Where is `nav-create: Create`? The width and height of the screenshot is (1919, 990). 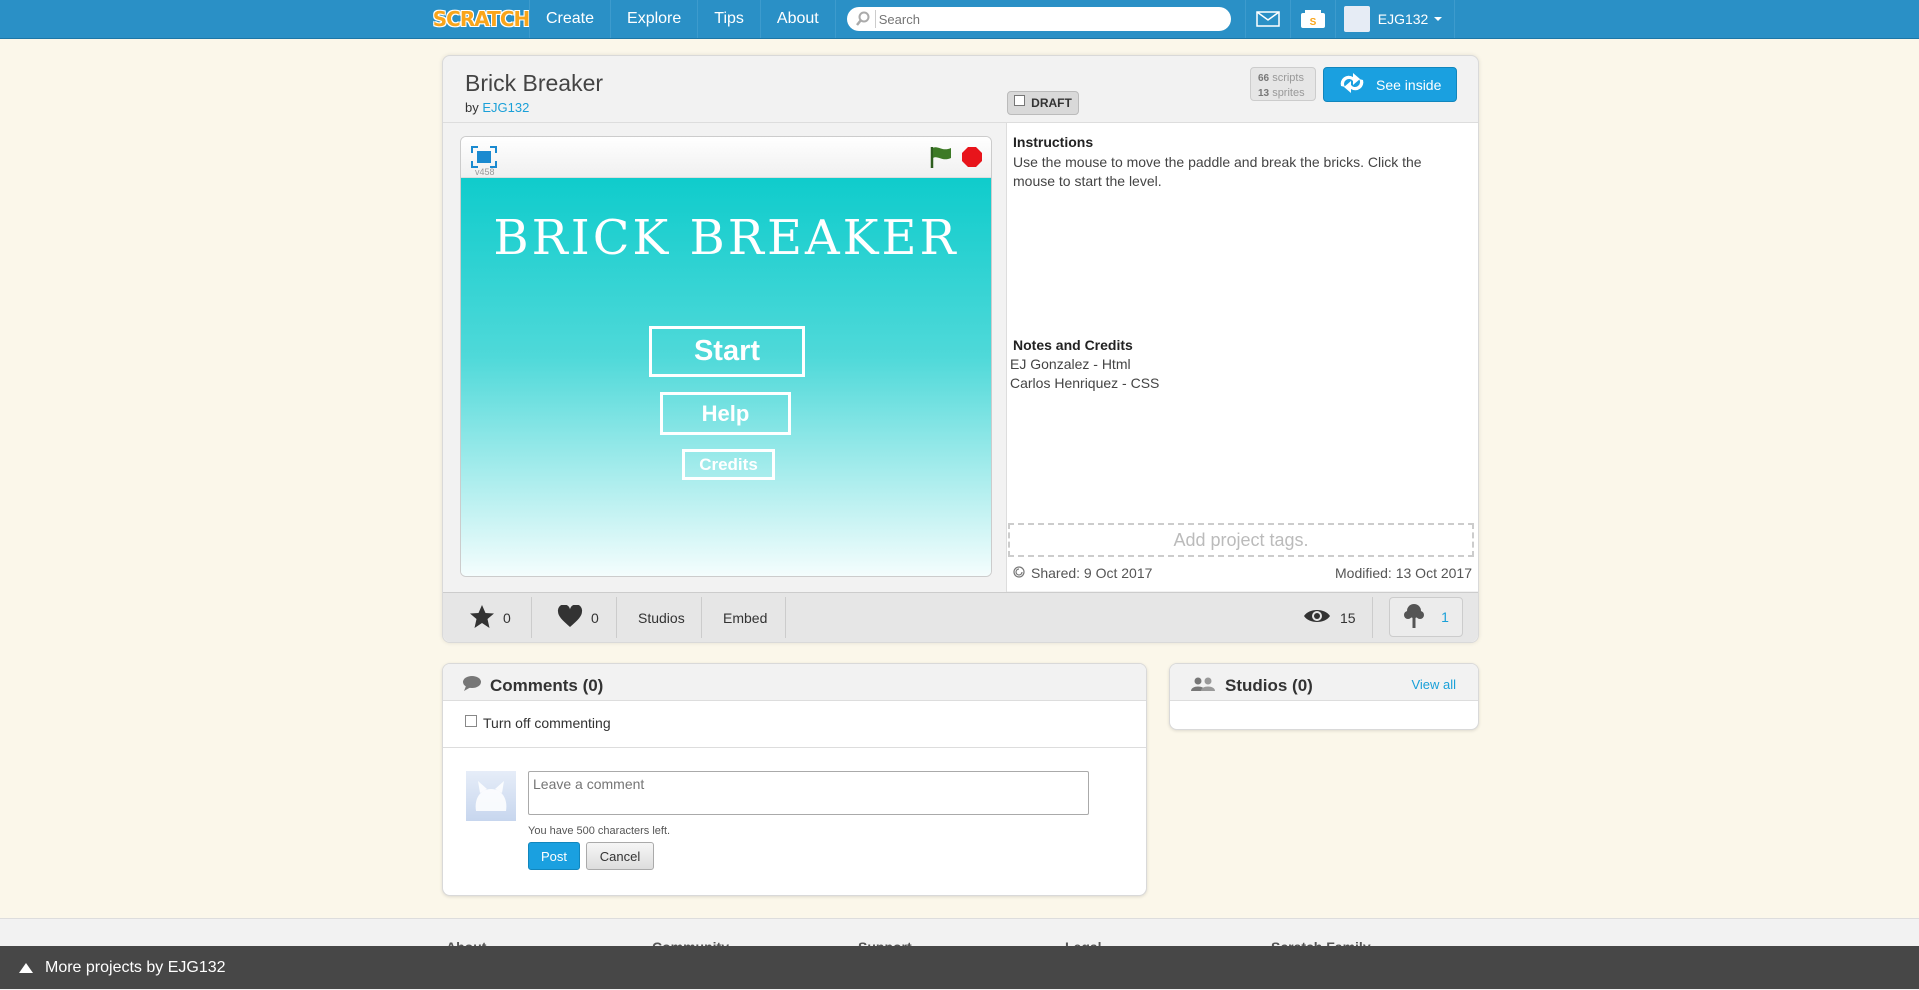 nav-create: Create is located at coordinates (569, 19).